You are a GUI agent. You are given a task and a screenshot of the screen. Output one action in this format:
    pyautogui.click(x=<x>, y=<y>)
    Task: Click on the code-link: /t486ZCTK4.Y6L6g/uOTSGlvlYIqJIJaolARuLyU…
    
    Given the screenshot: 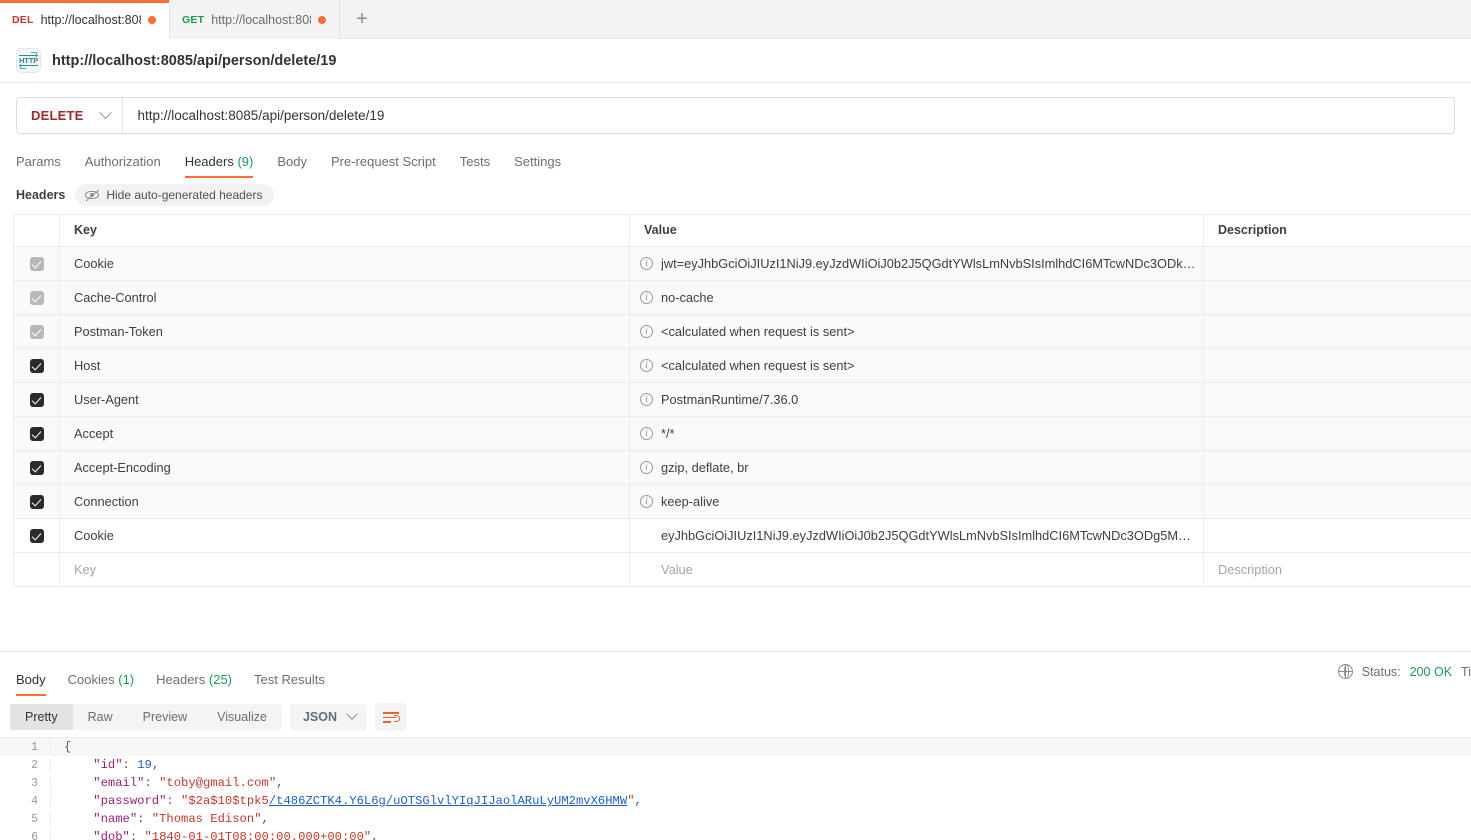 What is the action you would take?
    pyautogui.click(x=448, y=801)
    